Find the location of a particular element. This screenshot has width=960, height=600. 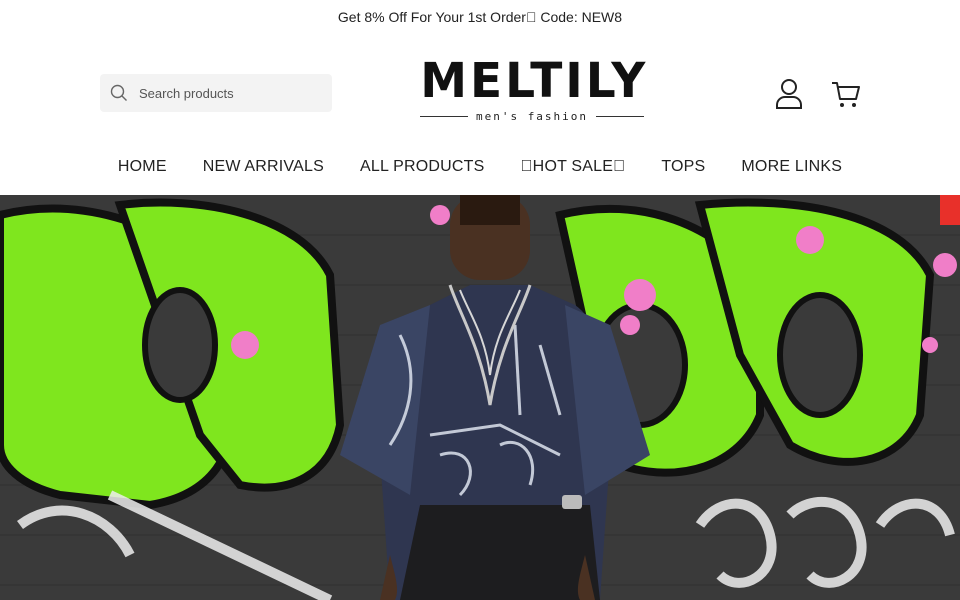

tagline-rule-left is located at coordinates (443, 116).